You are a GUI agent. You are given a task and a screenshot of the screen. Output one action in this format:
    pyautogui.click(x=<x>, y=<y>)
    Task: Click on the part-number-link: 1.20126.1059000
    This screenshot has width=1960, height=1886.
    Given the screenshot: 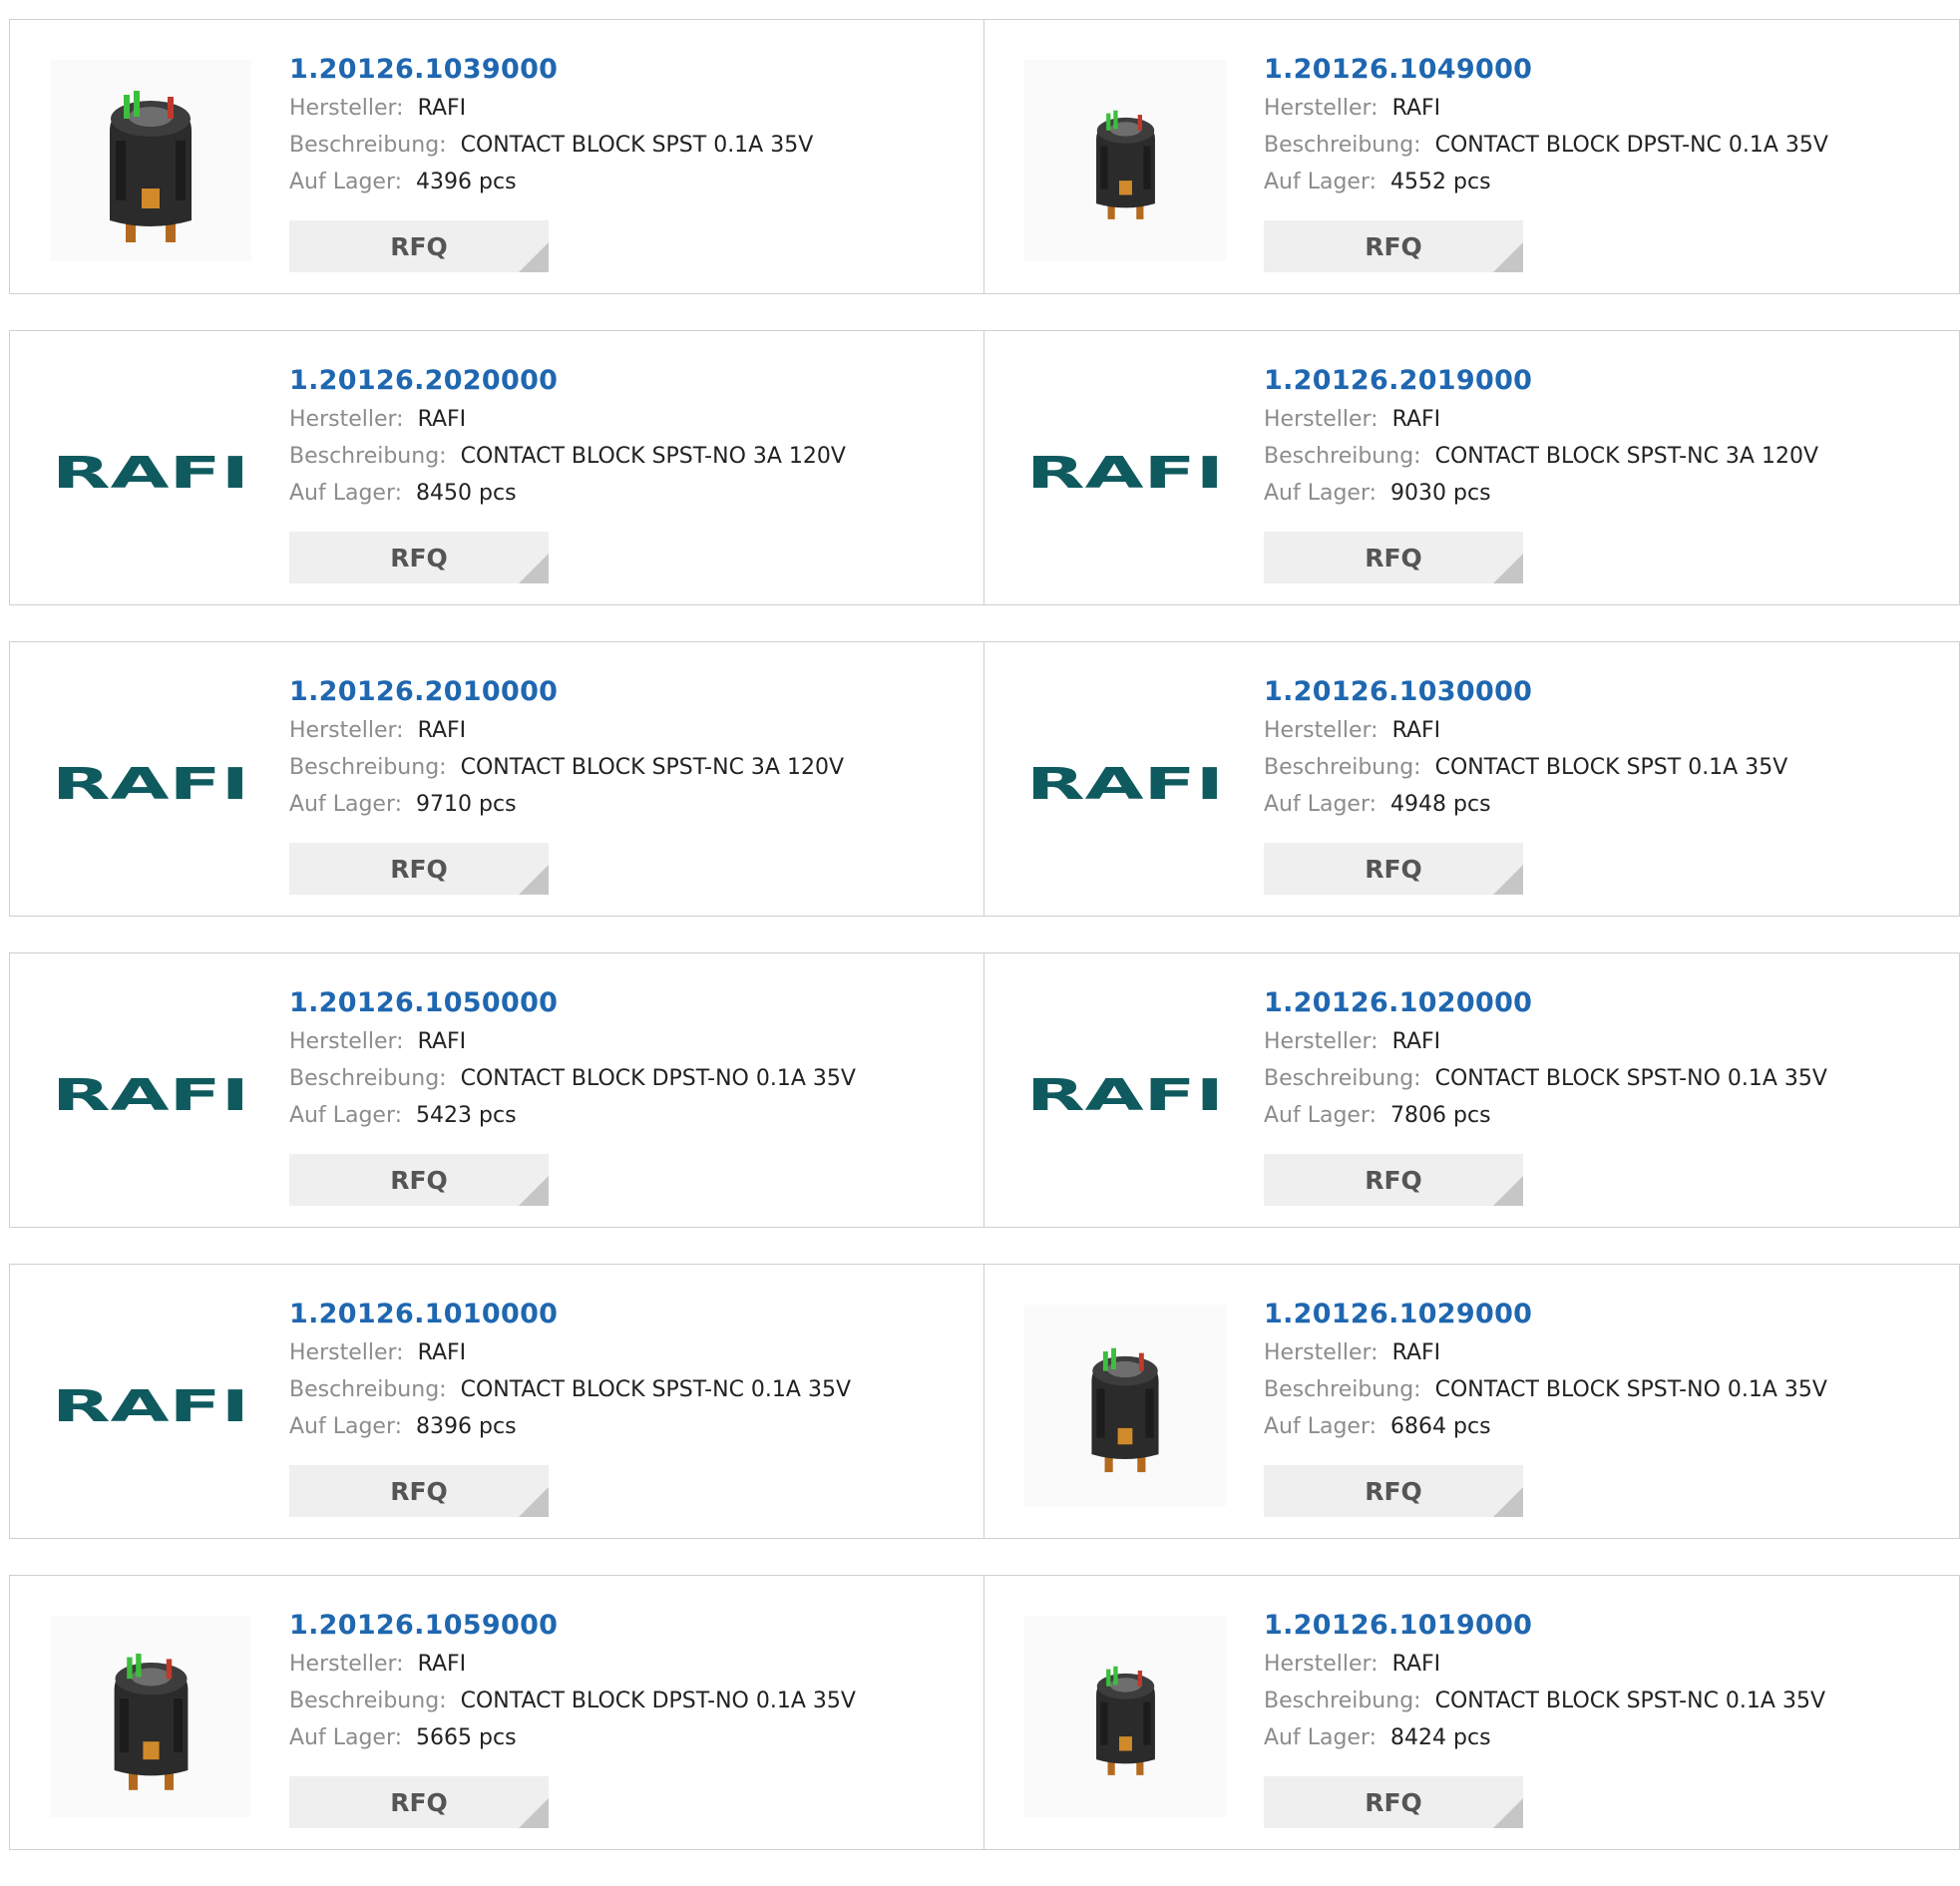 What is the action you would take?
    pyautogui.click(x=572, y=1626)
    